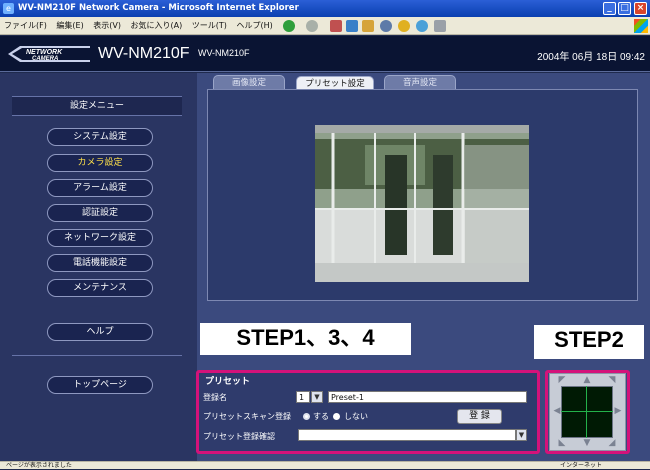 This screenshot has height=470, width=650. I want to click on step-label-2: STEP2, so click(589, 342).